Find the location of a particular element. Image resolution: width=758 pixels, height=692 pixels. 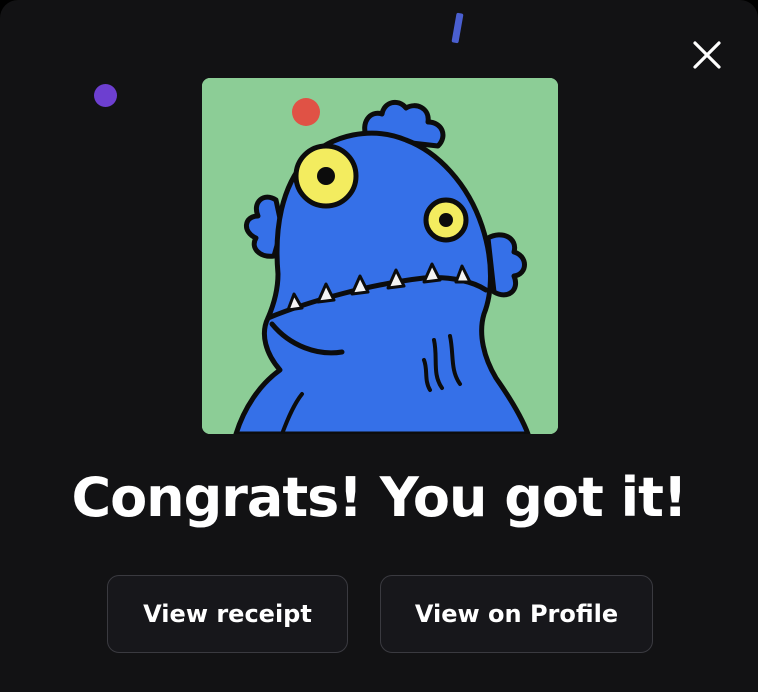

close-icon is located at coordinates (707, 55).